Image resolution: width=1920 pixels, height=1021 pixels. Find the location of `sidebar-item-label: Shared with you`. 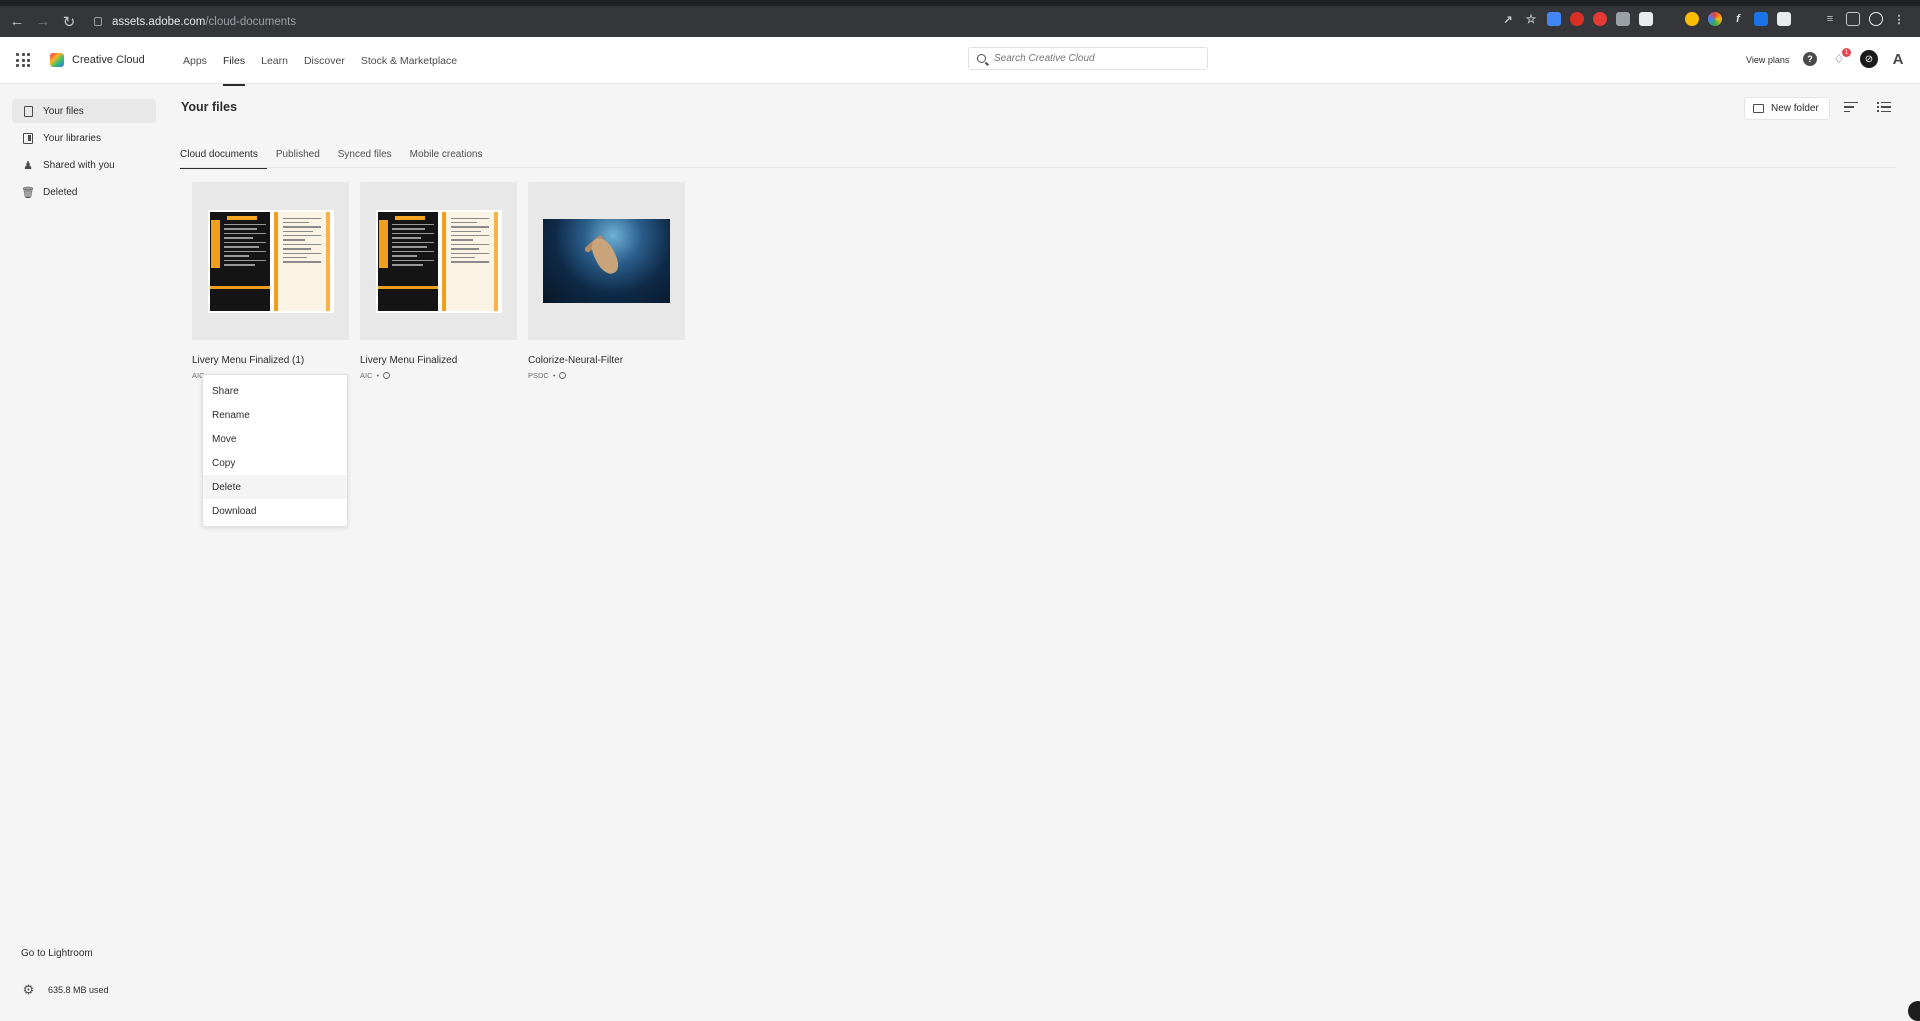

sidebar-item-label: Shared with you is located at coordinates (79, 165).